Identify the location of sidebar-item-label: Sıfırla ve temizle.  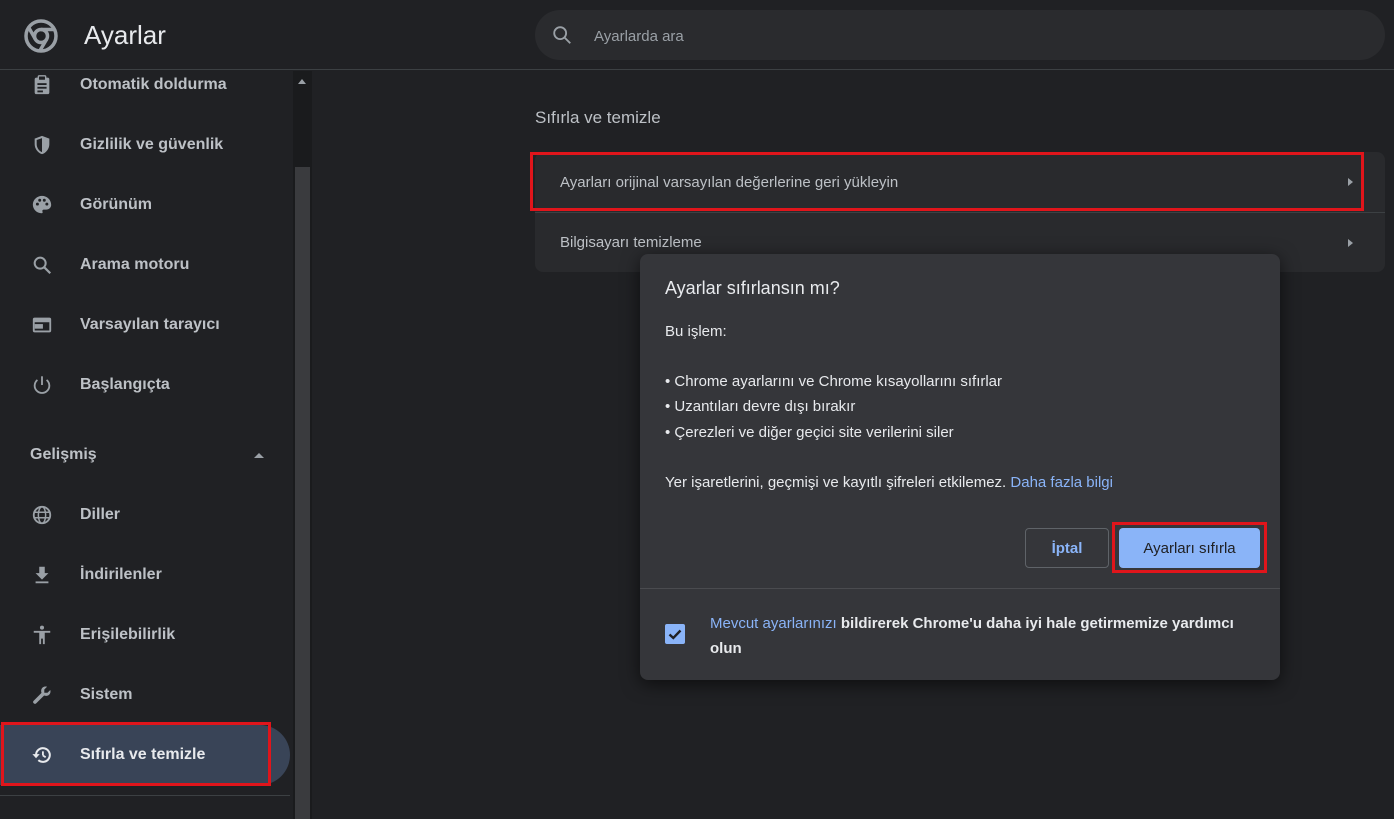
(143, 754).